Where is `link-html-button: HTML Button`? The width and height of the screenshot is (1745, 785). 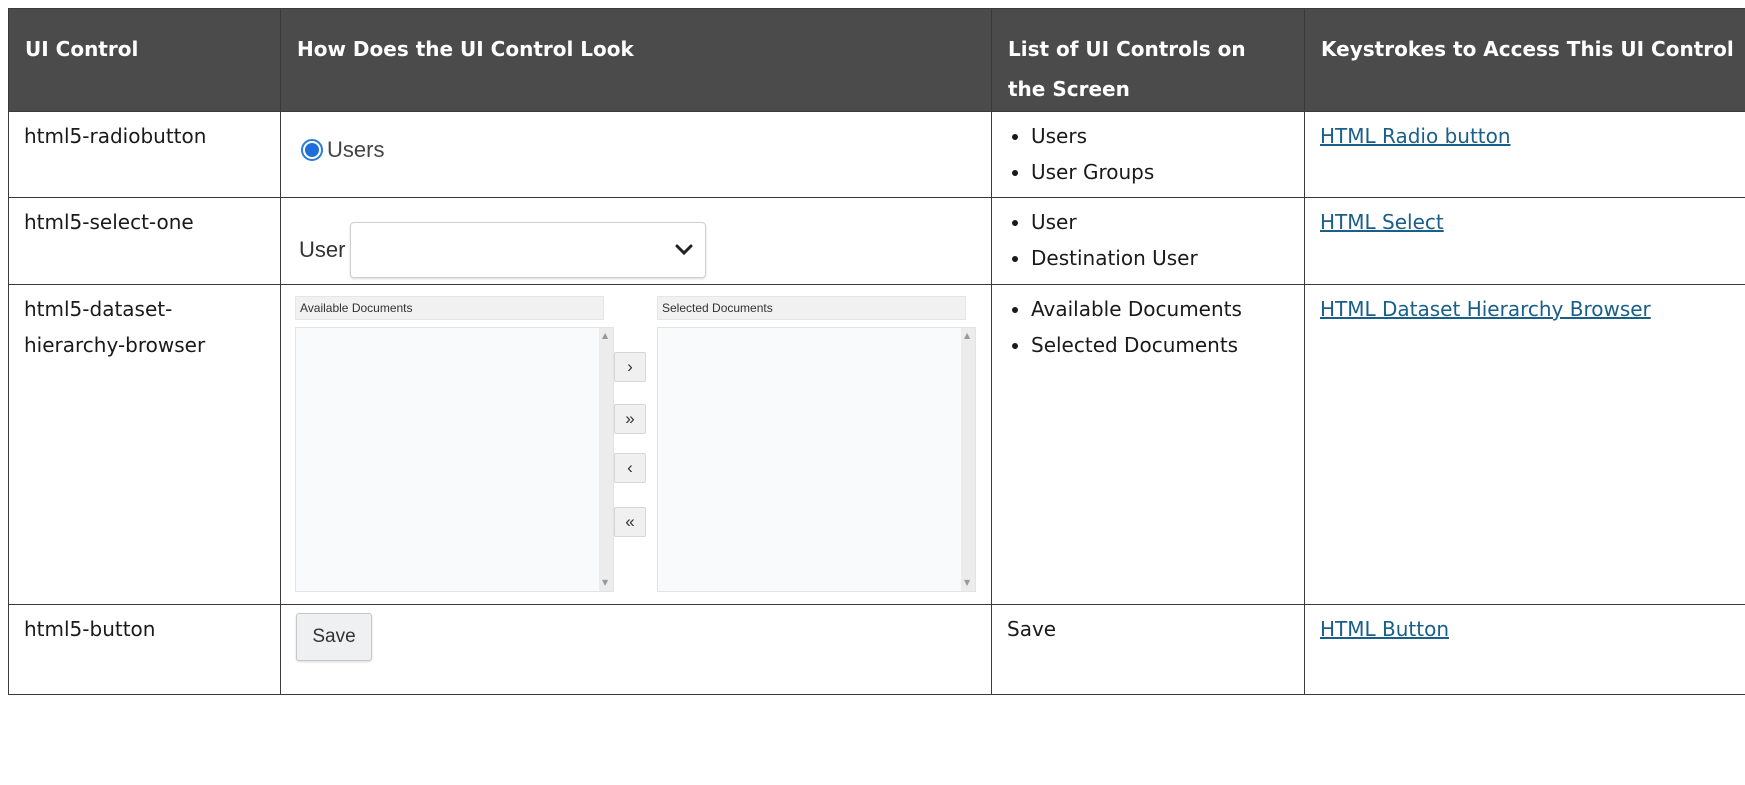 link-html-button: HTML Button is located at coordinates (1384, 629).